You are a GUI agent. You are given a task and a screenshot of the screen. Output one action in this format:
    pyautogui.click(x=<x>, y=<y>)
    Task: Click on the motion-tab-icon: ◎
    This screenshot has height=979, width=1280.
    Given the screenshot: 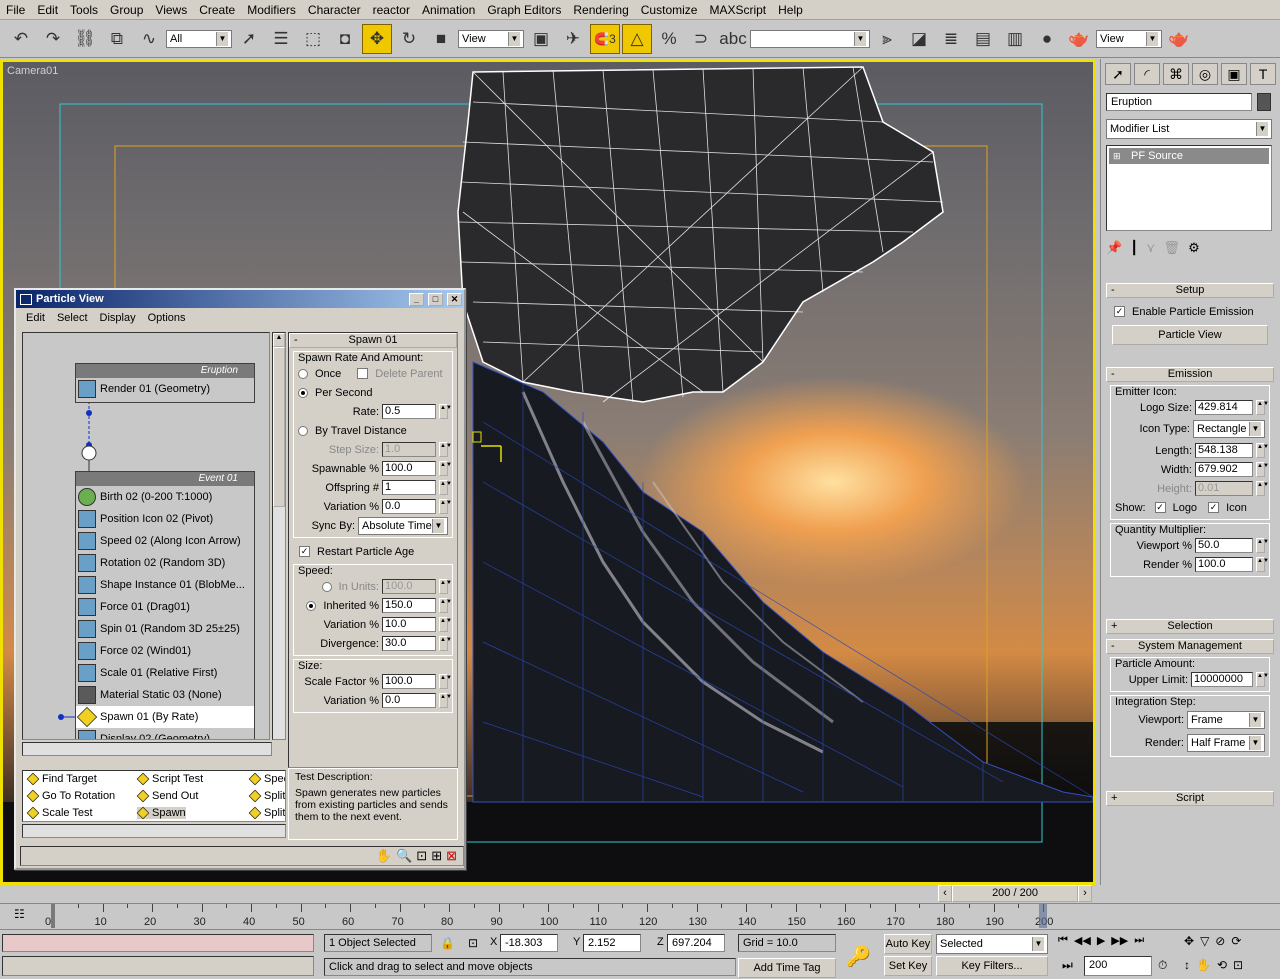 What is the action you would take?
    pyautogui.click(x=1205, y=74)
    